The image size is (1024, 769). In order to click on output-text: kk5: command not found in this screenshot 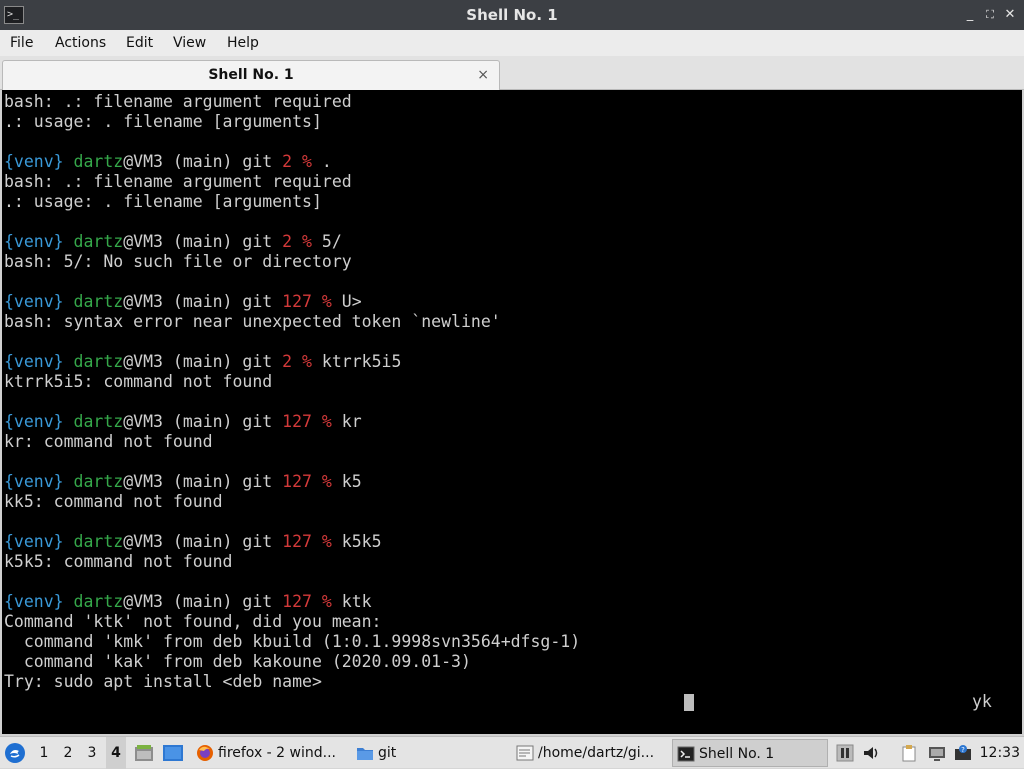, I will do `click(113, 501)`.